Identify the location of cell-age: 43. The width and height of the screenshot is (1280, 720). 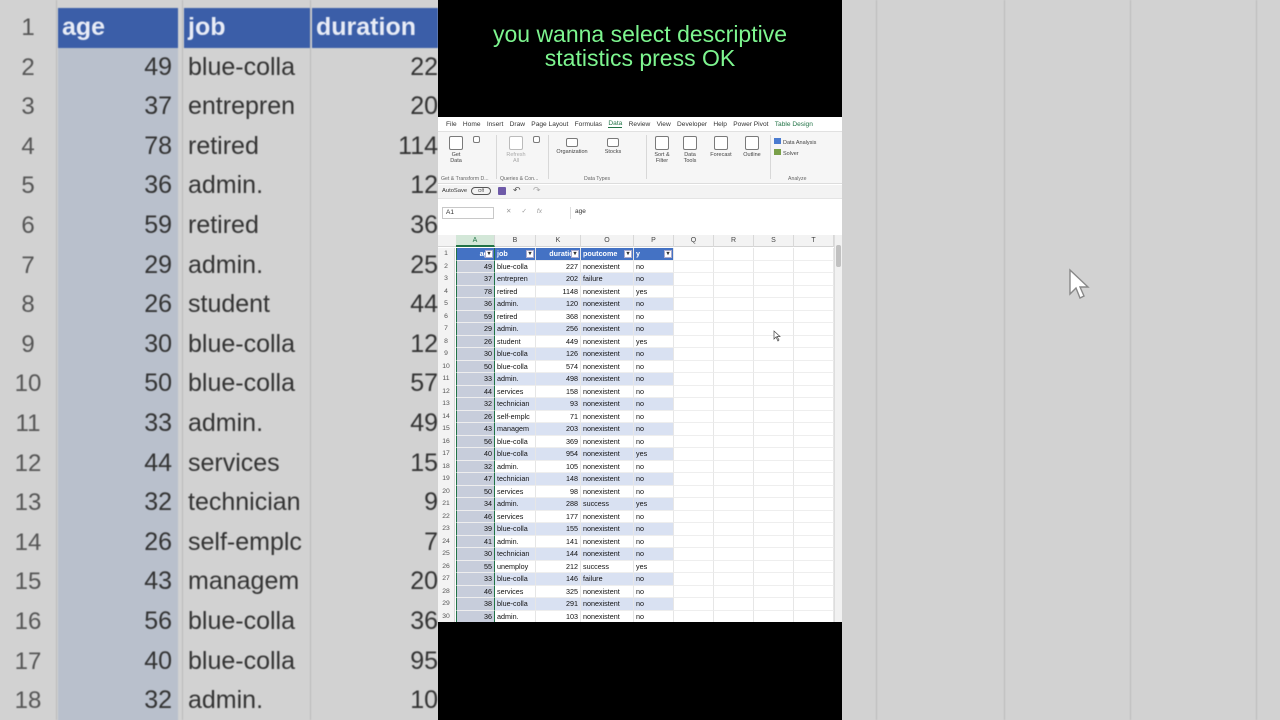
(475, 429).